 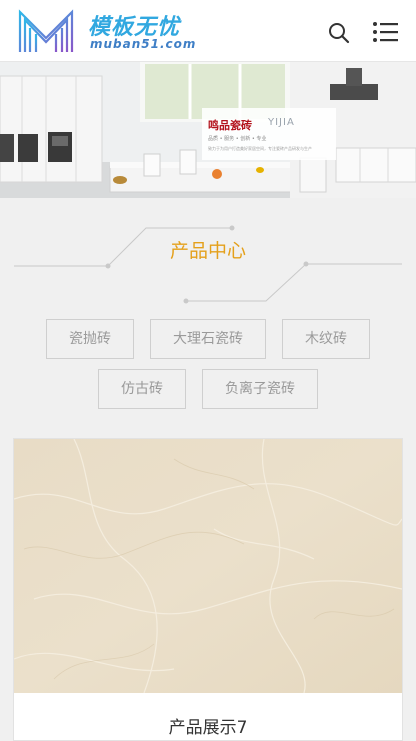 What do you see at coordinates (90, 339) in the screenshot?
I see `category-button: 瓷抛砖` at bounding box center [90, 339].